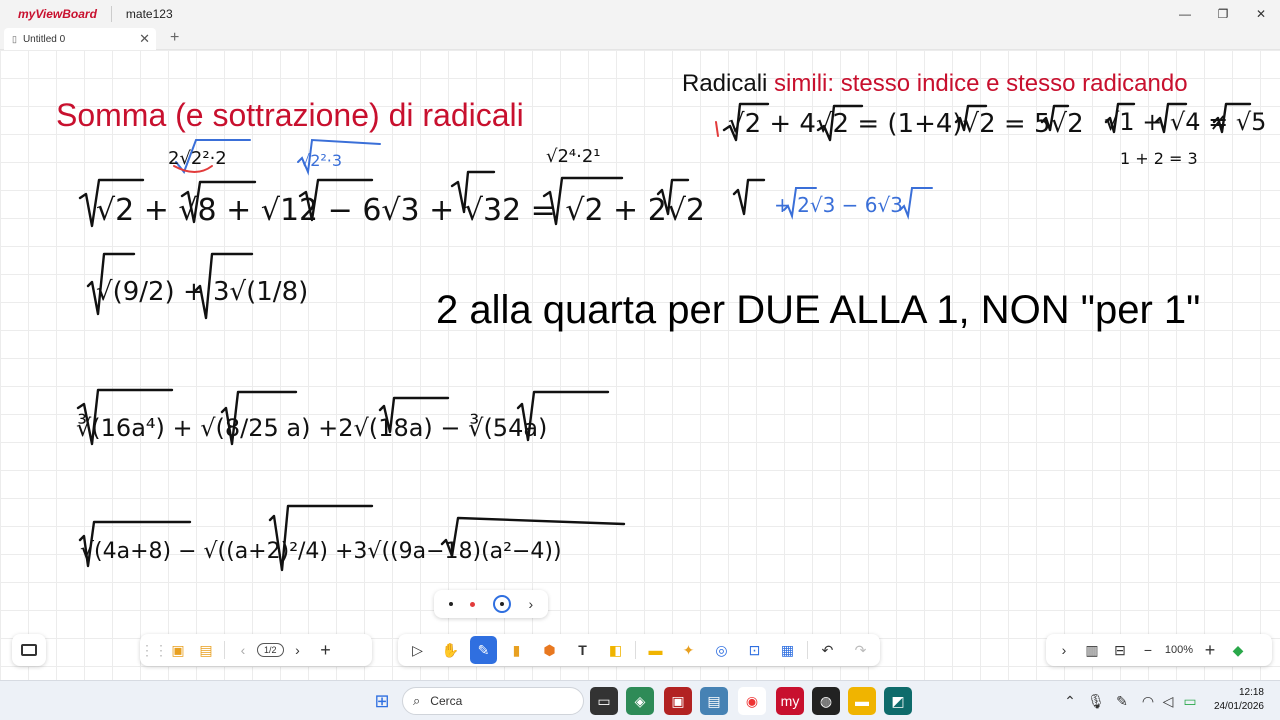 Image resolution: width=1280 pixels, height=720 pixels. What do you see at coordinates (573, 156) in the screenshot?
I see `hw-annotation-3: √2⁴·2¹` at bounding box center [573, 156].